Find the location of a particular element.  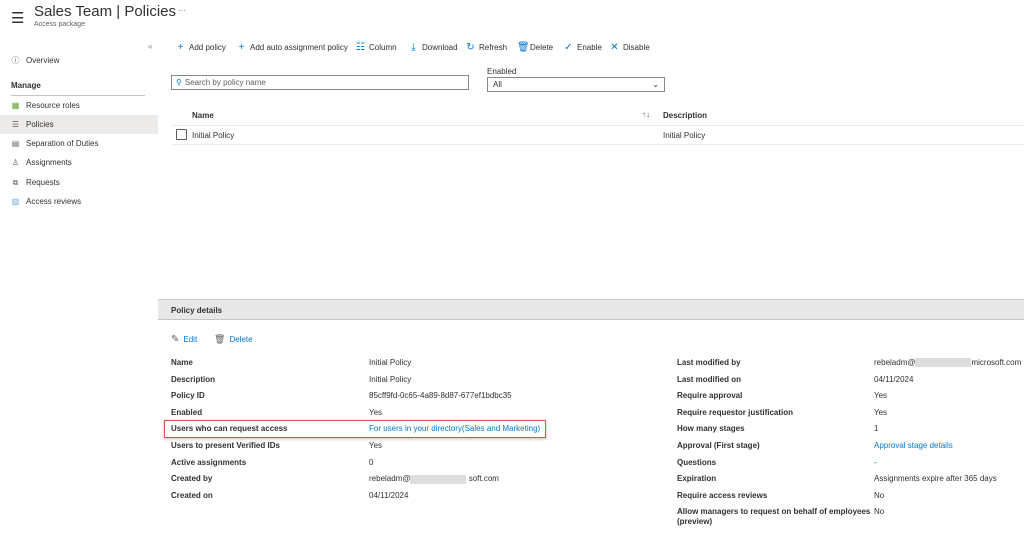

detail-label: Name is located at coordinates (182, 362).